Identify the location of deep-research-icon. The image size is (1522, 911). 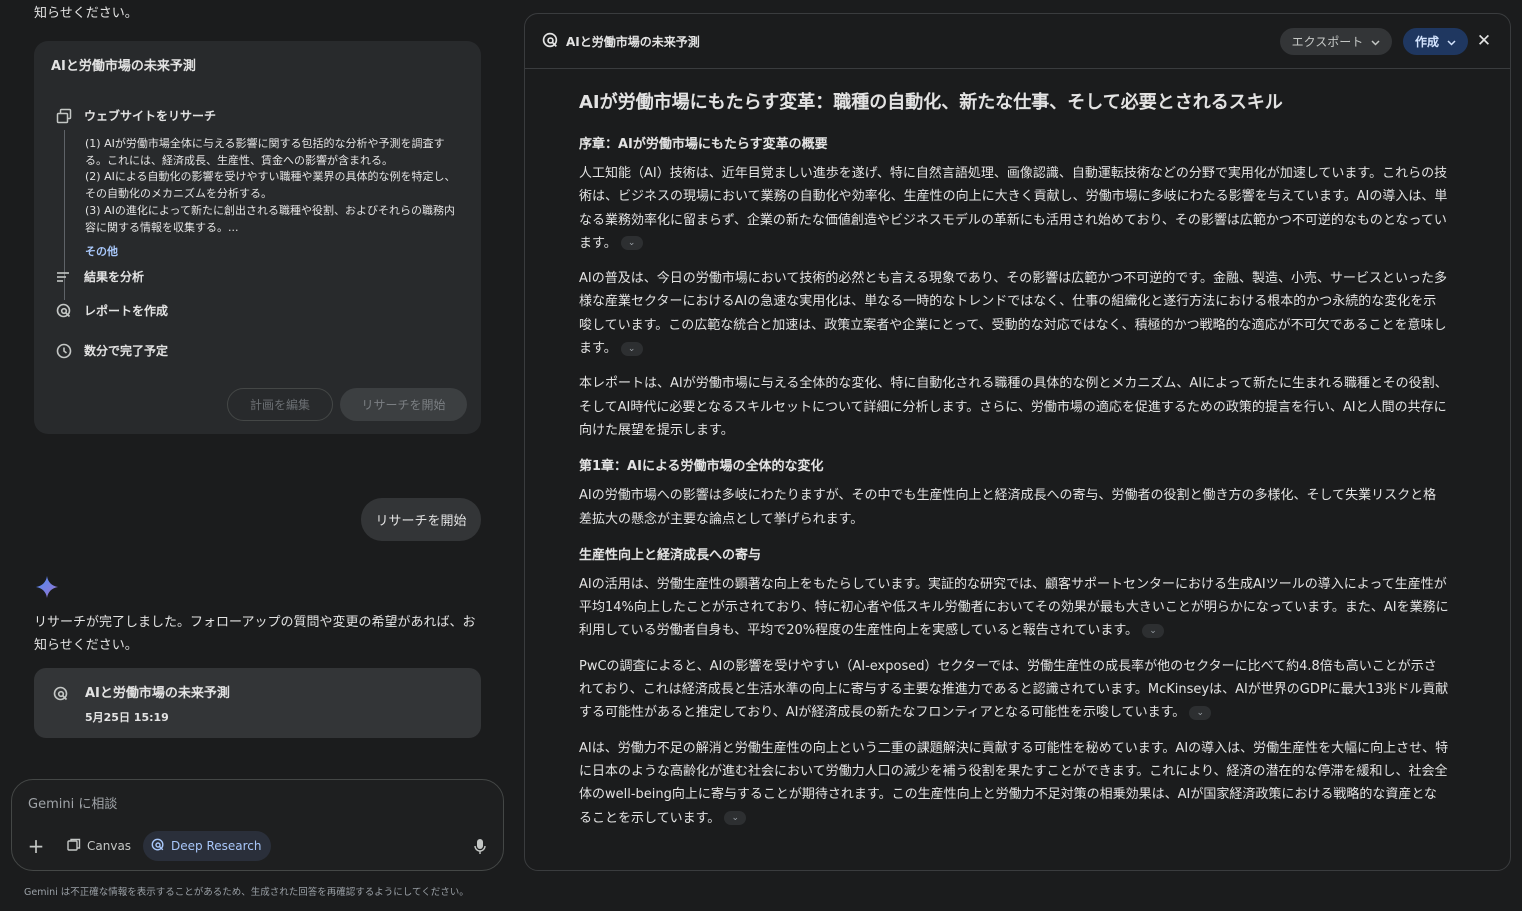
(158, 846).